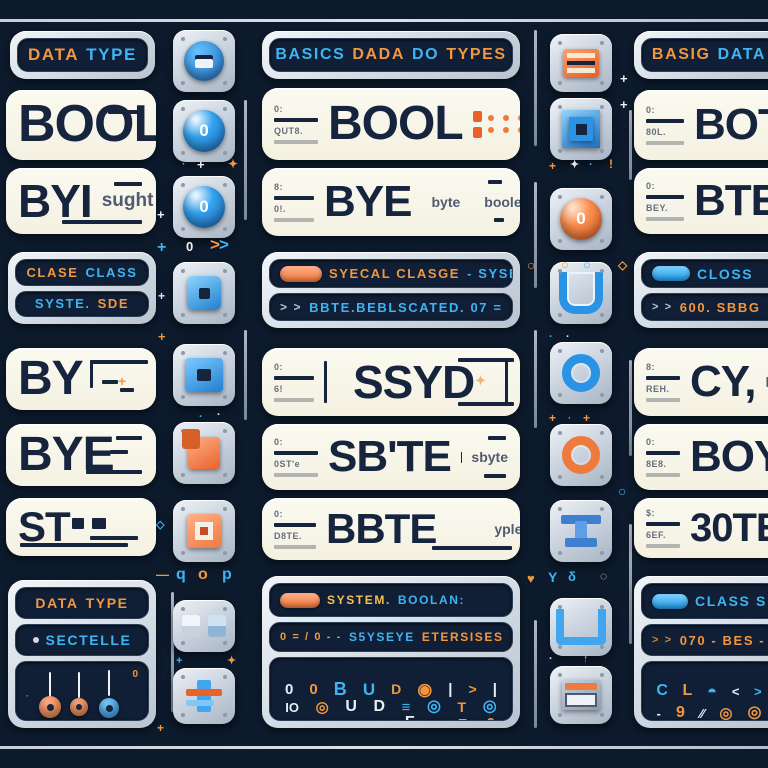 This screenshot has width=768, height=768. What do you see at coordinates (111, 54) in the screenshot?
I see `header-word-type: TYPE` at bounding box center [111, 54].